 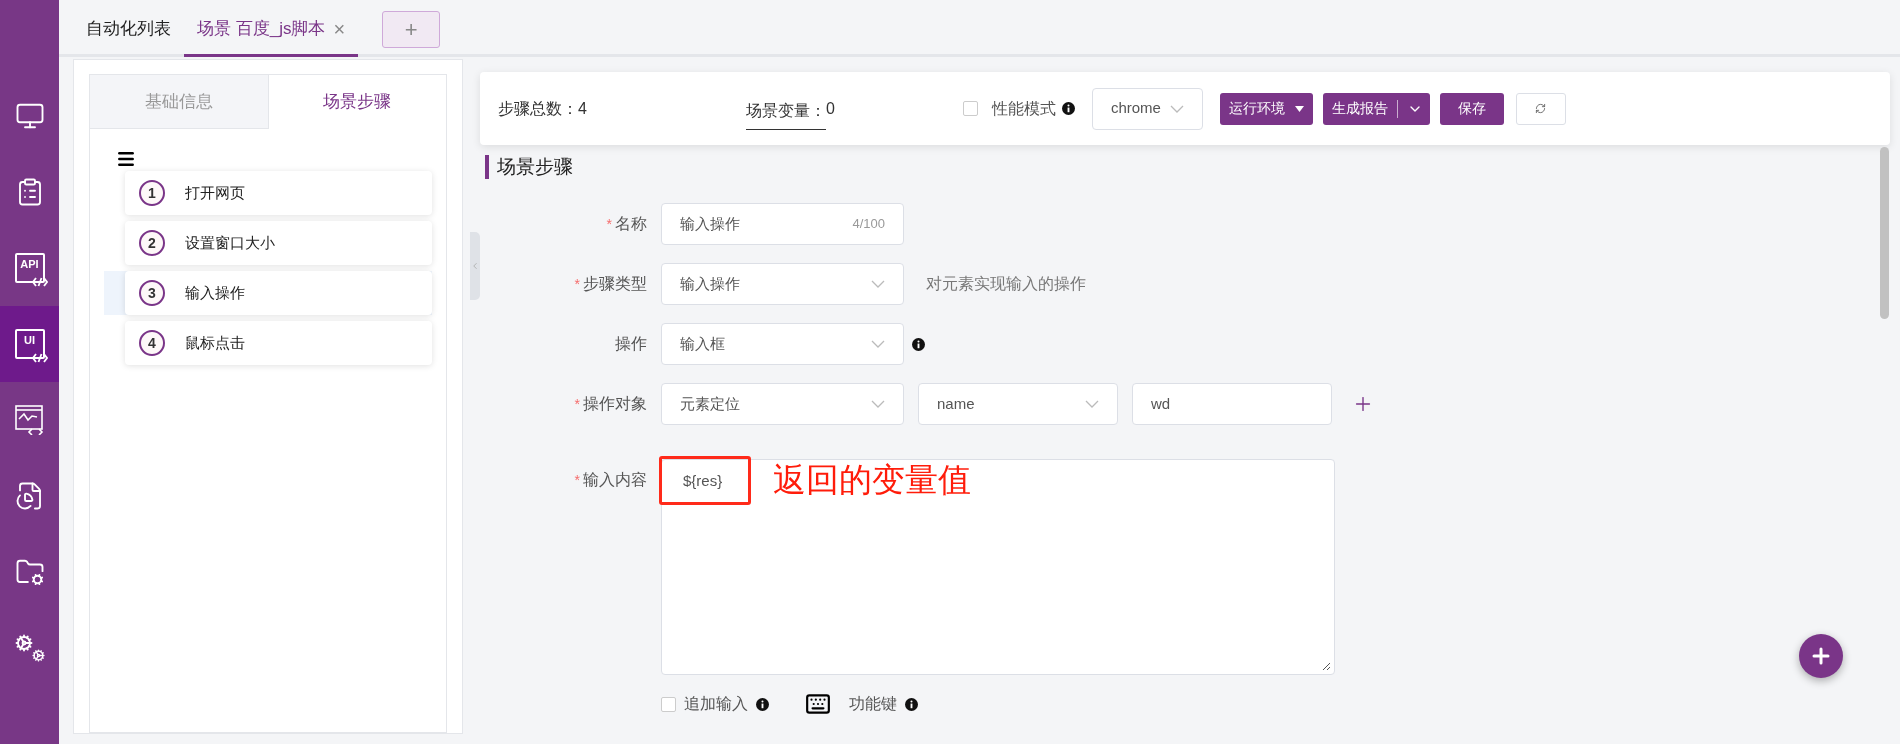 I want to click on char-counter: 4/100, so click(x=868, y=224).